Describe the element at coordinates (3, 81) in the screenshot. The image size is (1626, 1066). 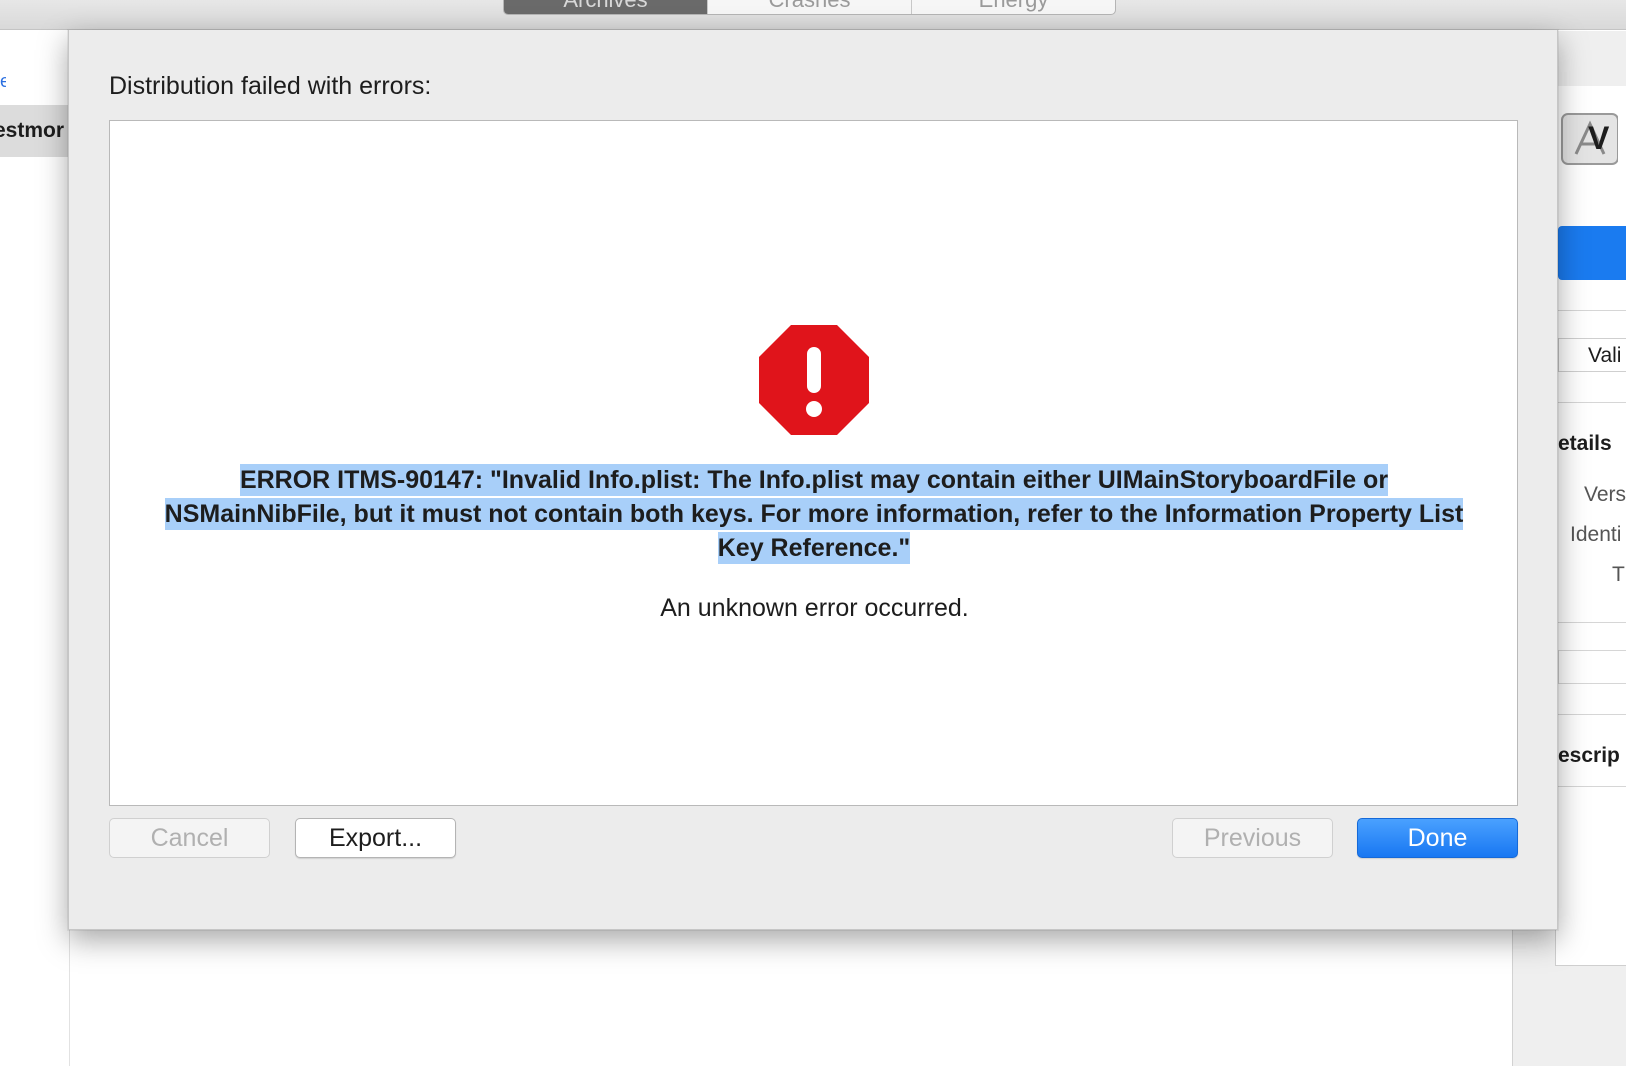
I see `sidebar-link: e` at that location.